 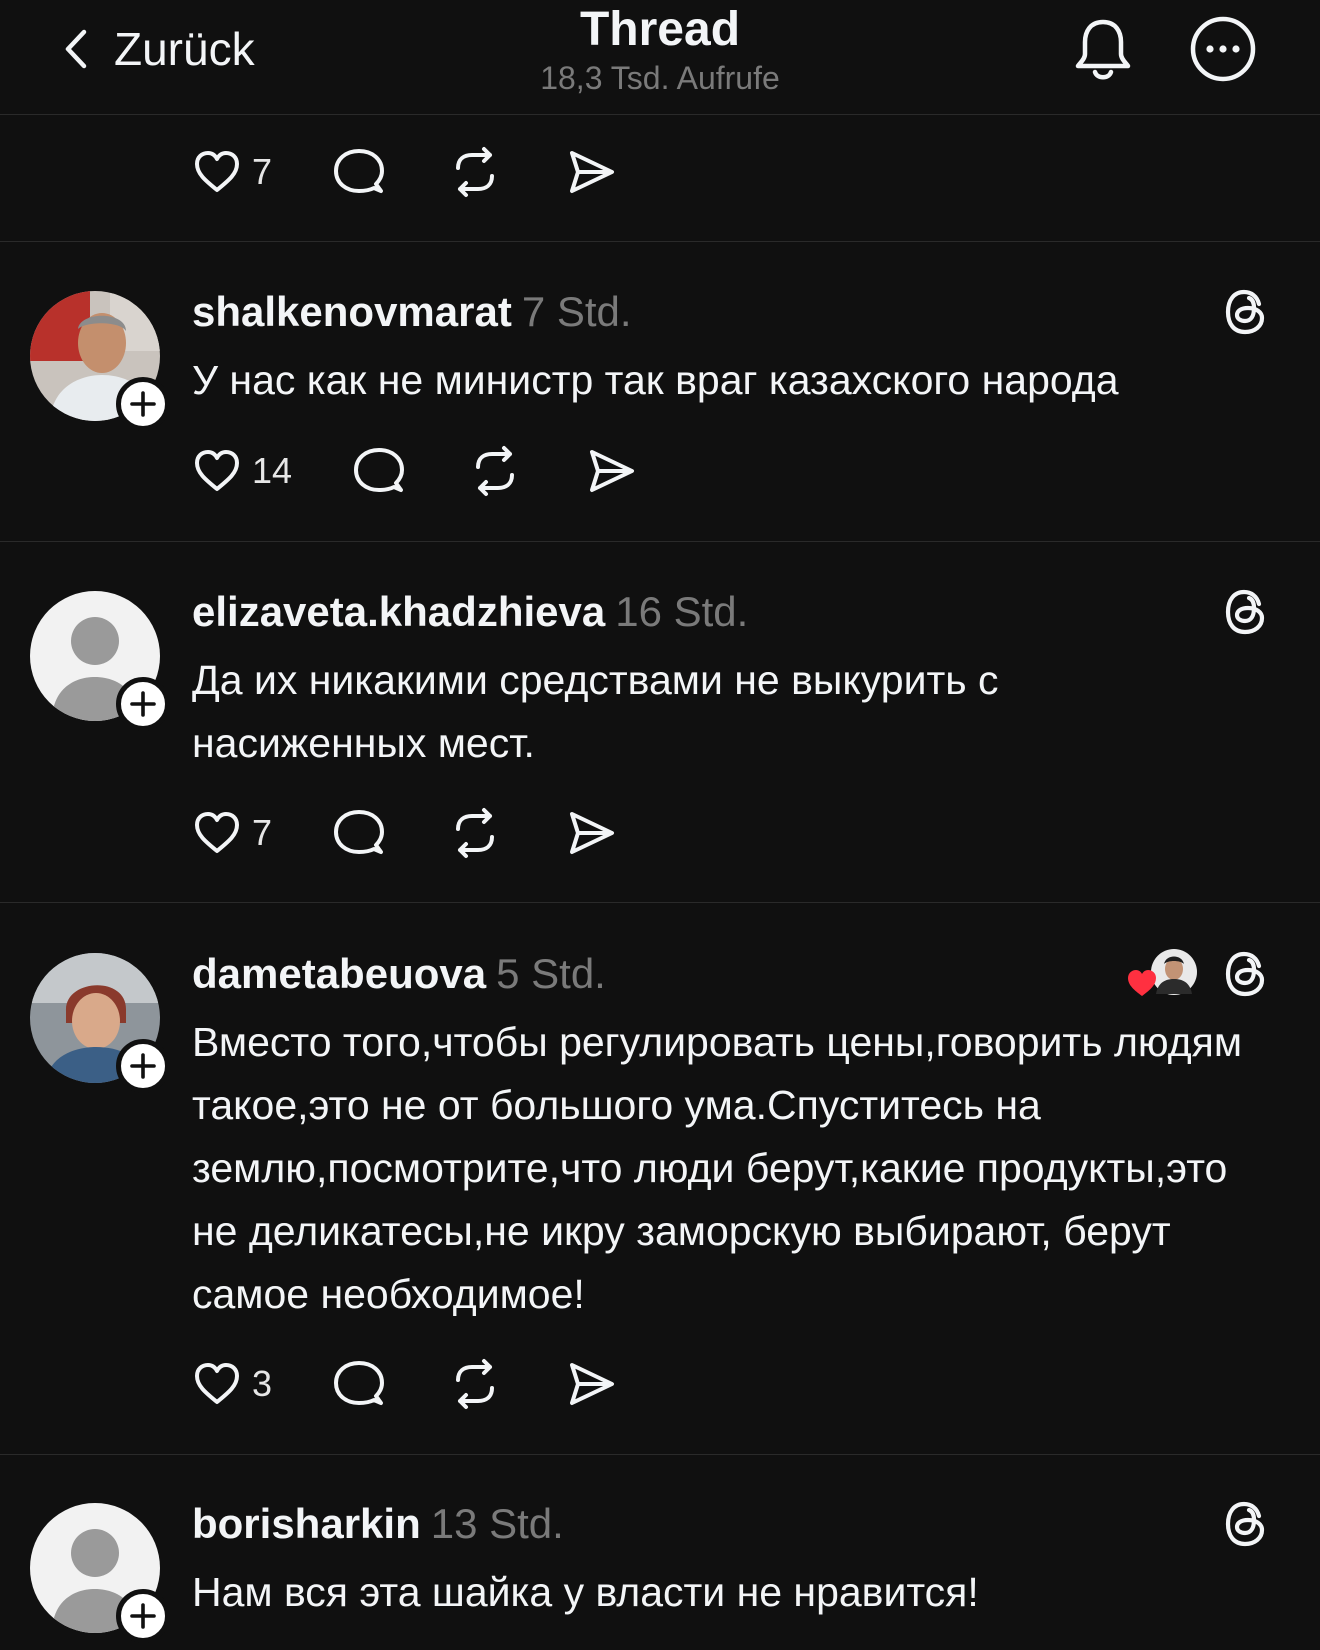 I want to click on like-button: 3, so click(x=231, y=1384).